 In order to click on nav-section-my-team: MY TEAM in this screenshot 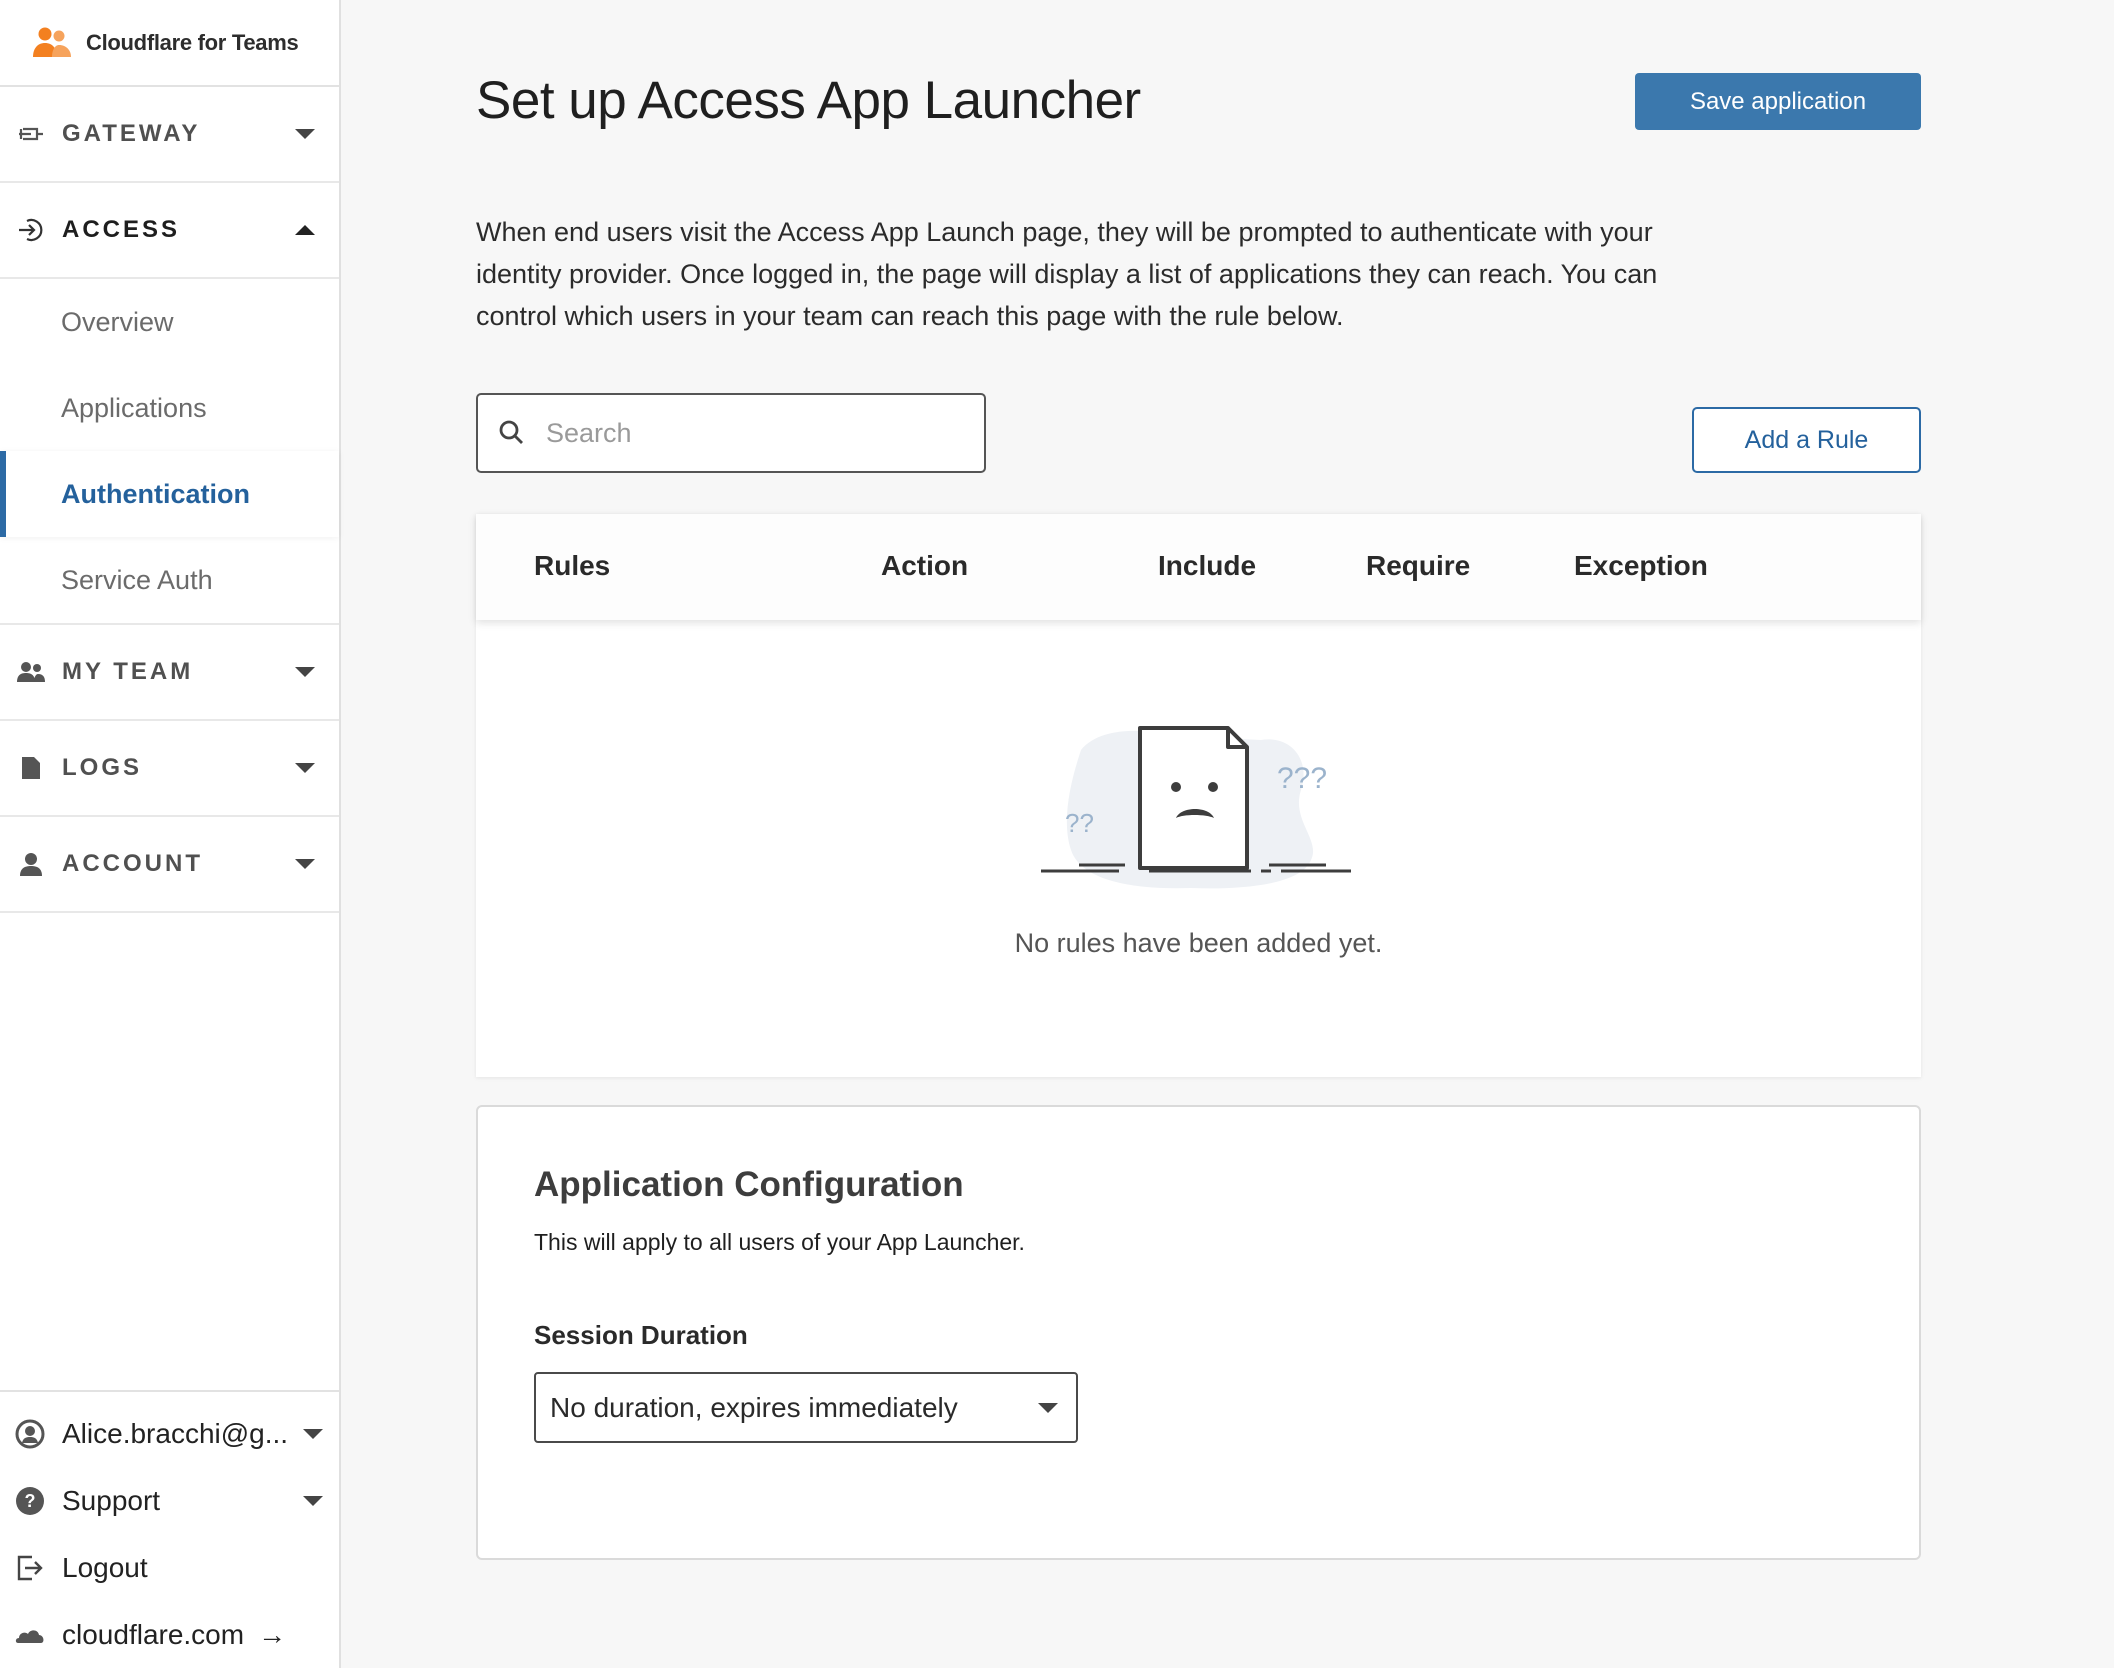, I will do `click(169, 673)`.